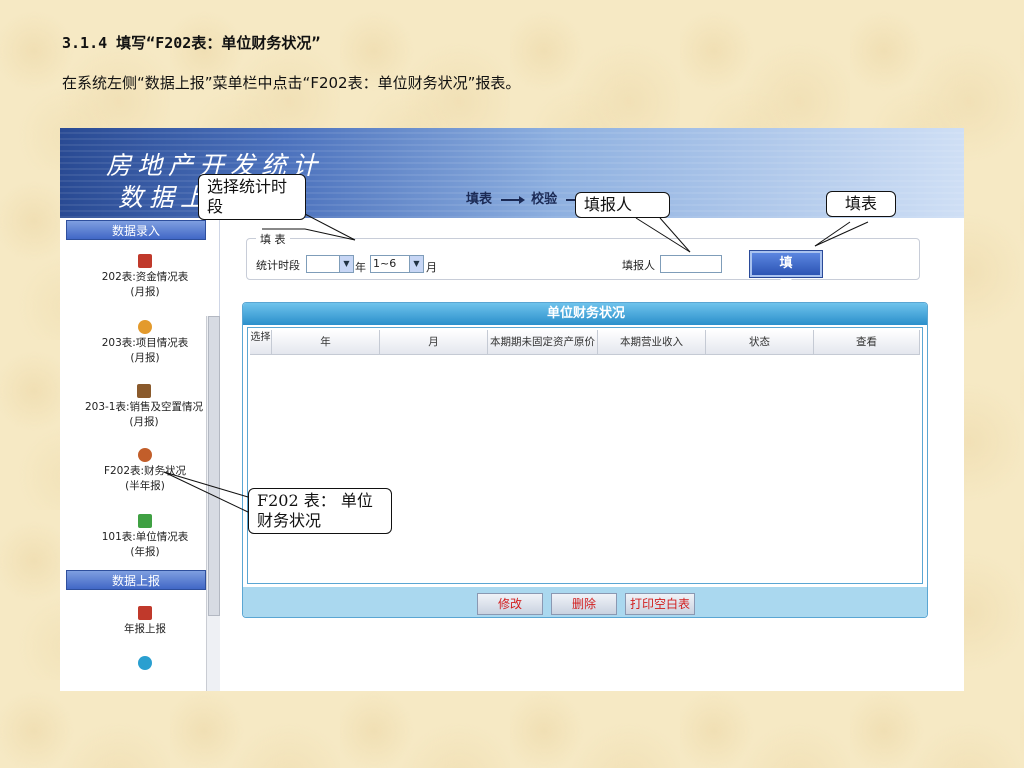 This screenshot has width=1024, height=768. I want to click on sidebar-item-label: 203-1表:销售及空置情况, so click(144, 407).